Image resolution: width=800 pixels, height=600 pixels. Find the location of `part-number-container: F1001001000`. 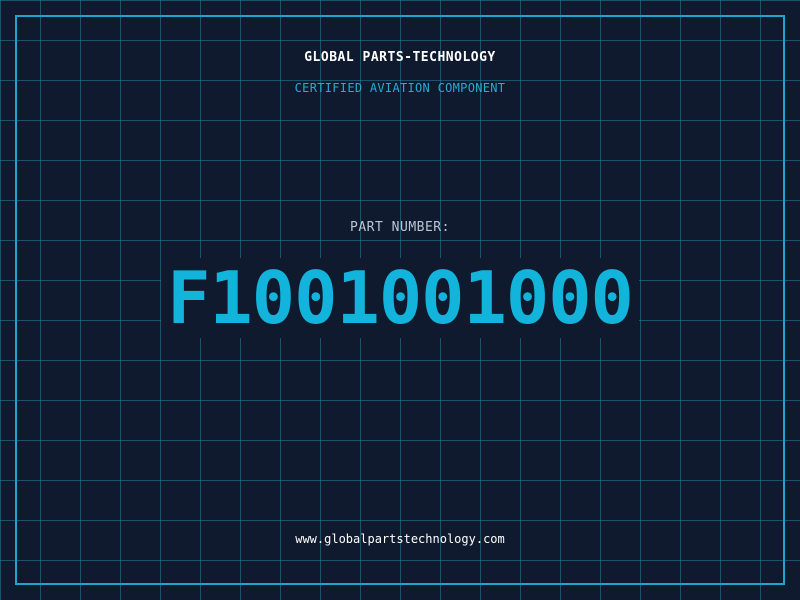

part-number-container: F1001001000 is located at coordinates (400, 298).